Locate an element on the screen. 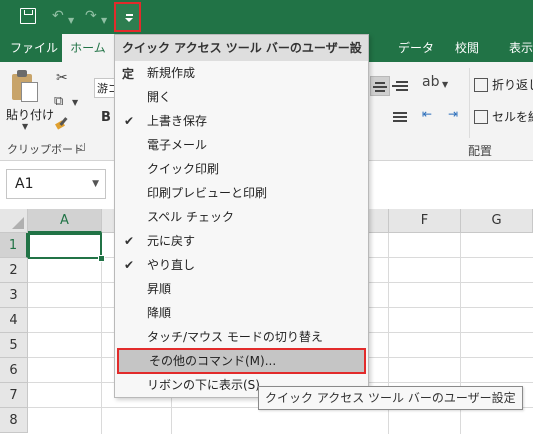 Image resolution: width=533 pixels, height=434 pixels. wrap-text-label: 折り返し is located at coordinates (512, 85).